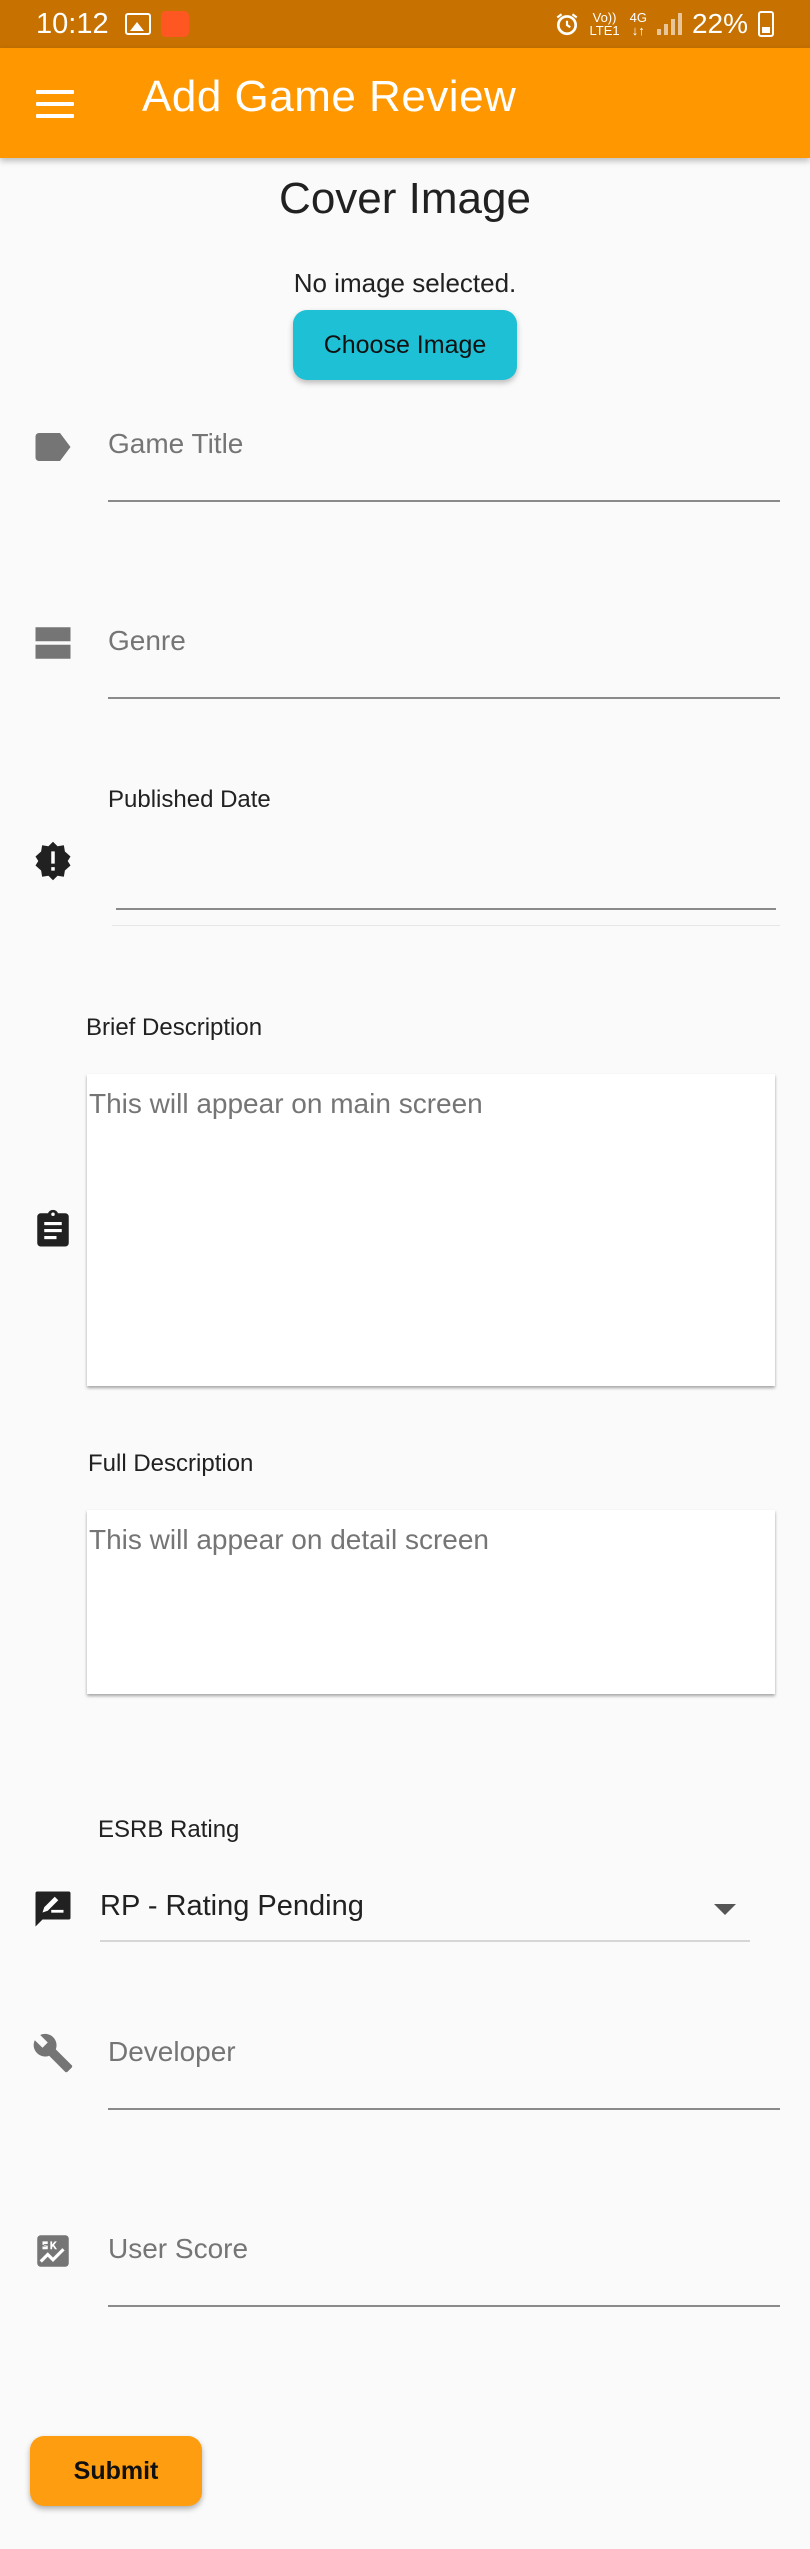 The width and height of the screenshot is (810, 2549). What do you see at coordinates (189, 799) in the screenshot?
I see `published-date-label: Published Date` at bounding box center [189, 799].